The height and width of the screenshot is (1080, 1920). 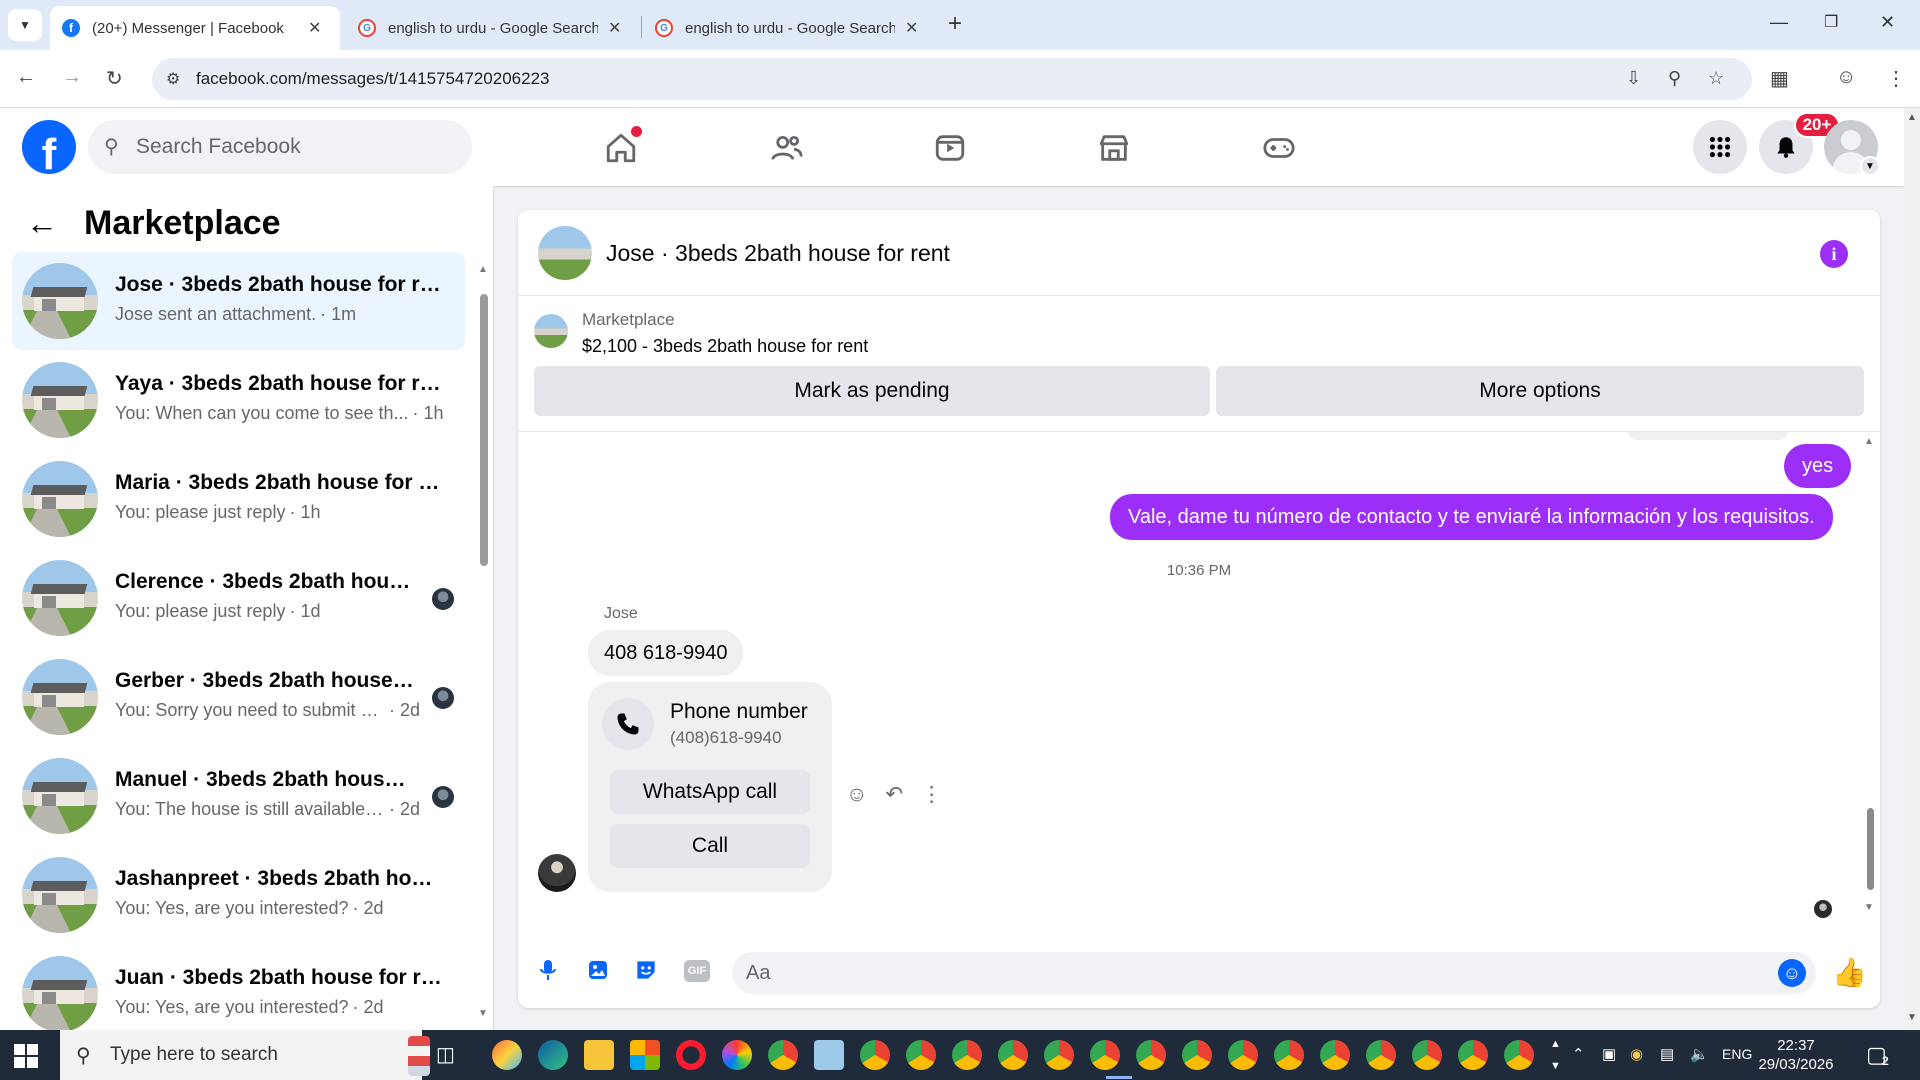 I want to click on sticker-icon, so click(x=646, y=970).